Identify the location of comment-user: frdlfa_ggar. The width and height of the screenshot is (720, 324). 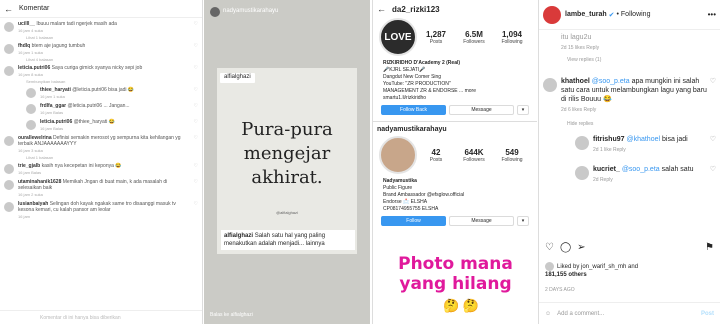
(53, 106).